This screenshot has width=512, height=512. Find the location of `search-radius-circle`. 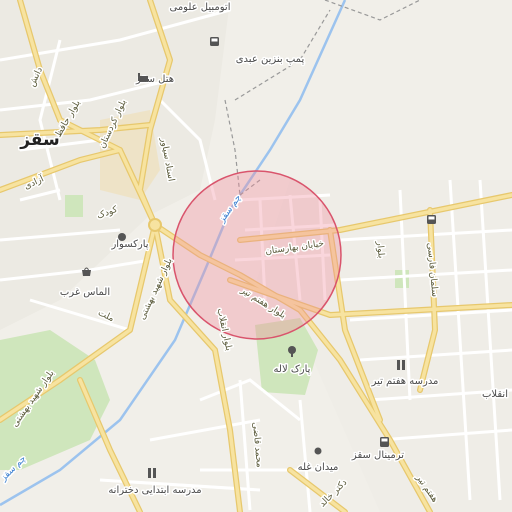

search-radius-circle is located at coordinates (257, 255).